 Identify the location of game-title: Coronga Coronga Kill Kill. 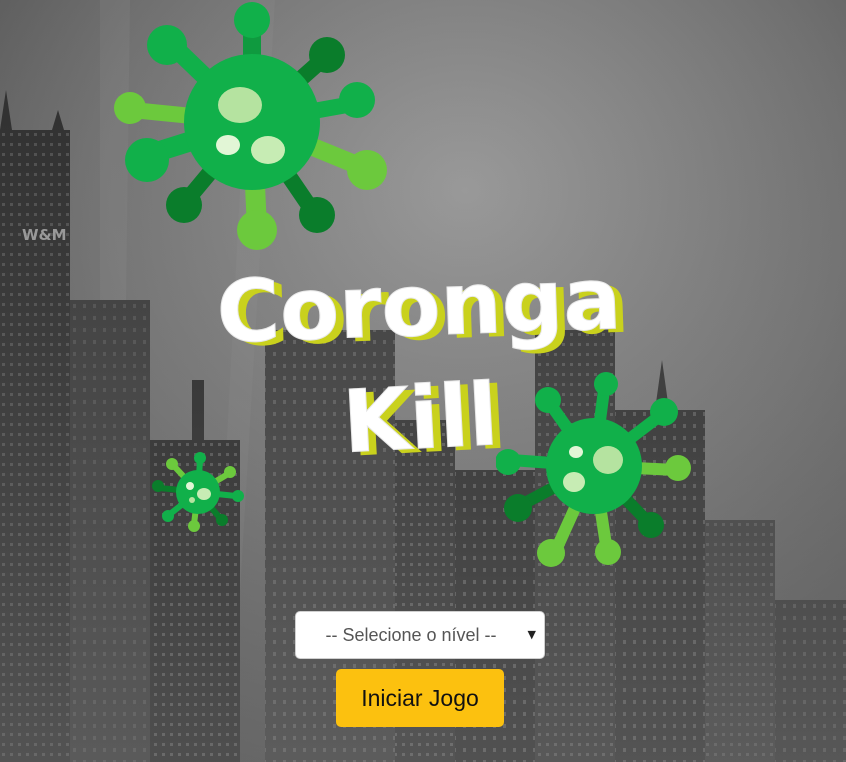
(423, 359).